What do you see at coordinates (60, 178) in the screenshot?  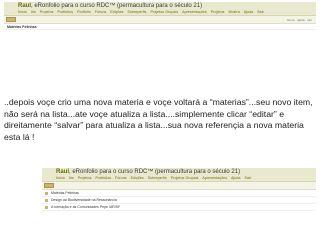 I see `bottom-menu-item: Ínicio` at bounding box center [60, 178].